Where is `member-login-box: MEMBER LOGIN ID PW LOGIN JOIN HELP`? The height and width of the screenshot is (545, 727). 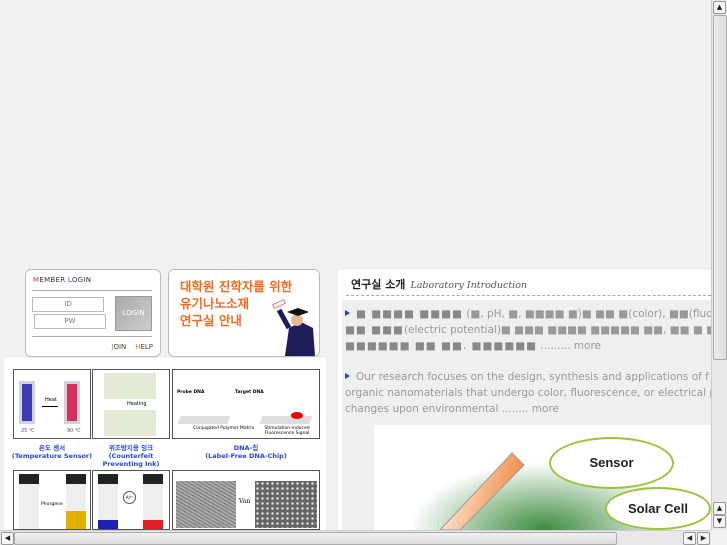 member-login-box: MEMBER LOGIN ID PW LOGIN JOIN HELP is located at coordinates (93, 313).